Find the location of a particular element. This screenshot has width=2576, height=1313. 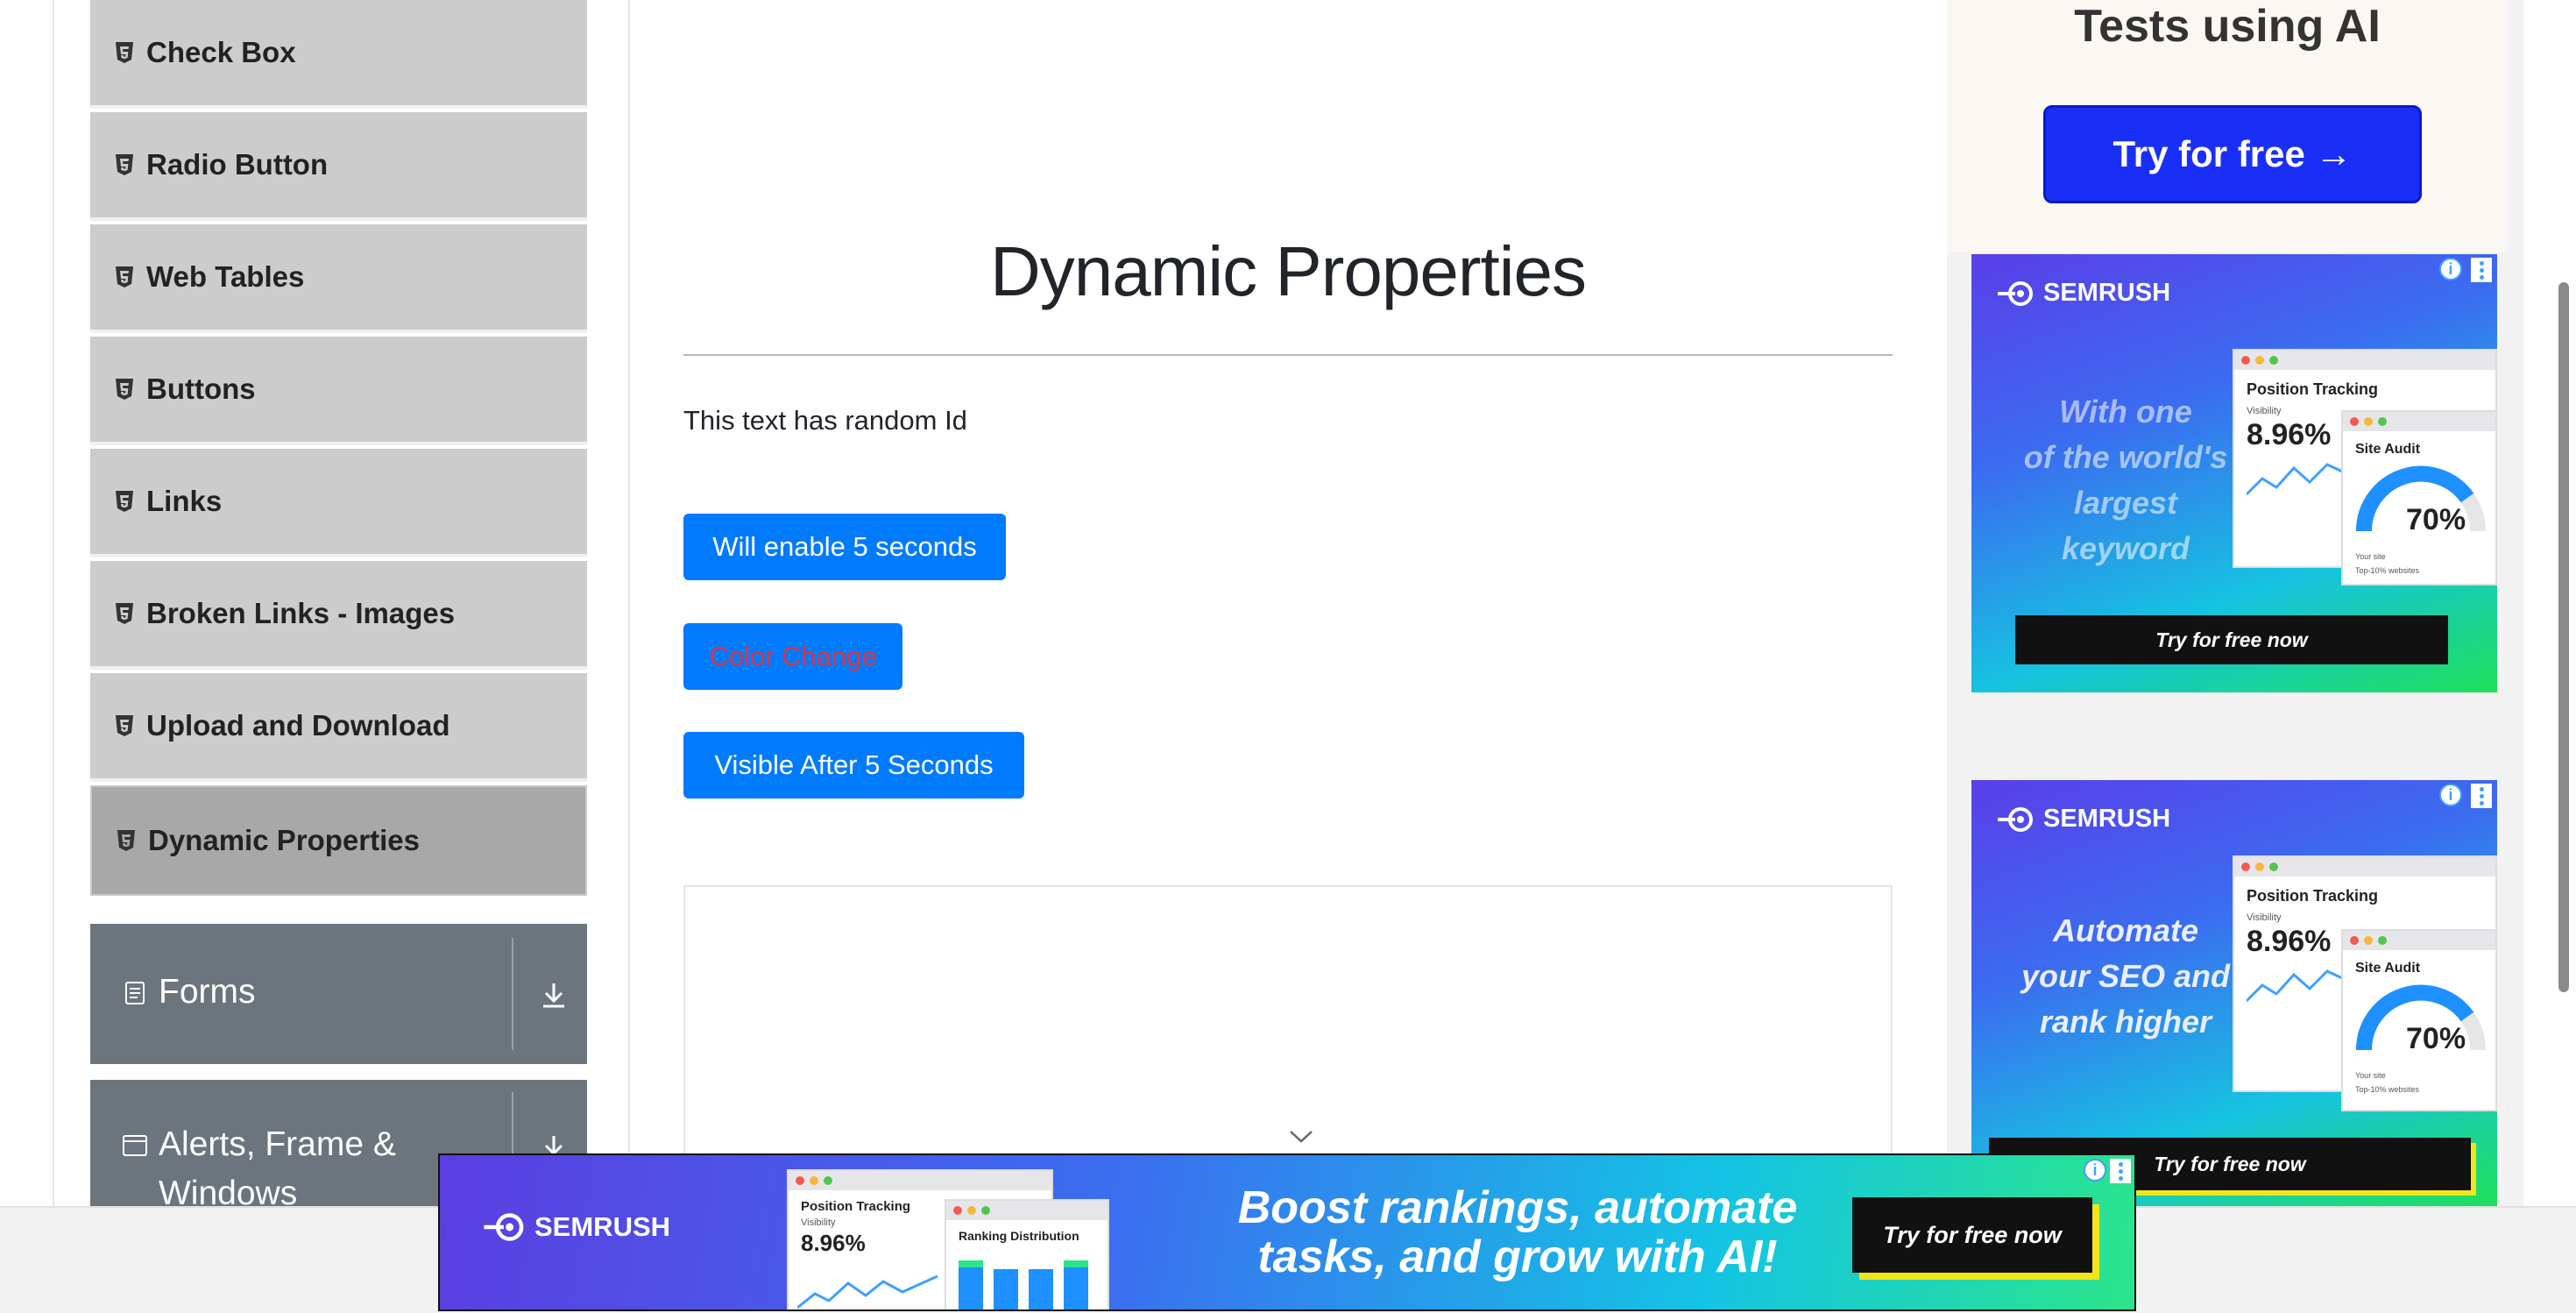

sidebar-item-label: Radio Button is located at coordinates (237, 164).